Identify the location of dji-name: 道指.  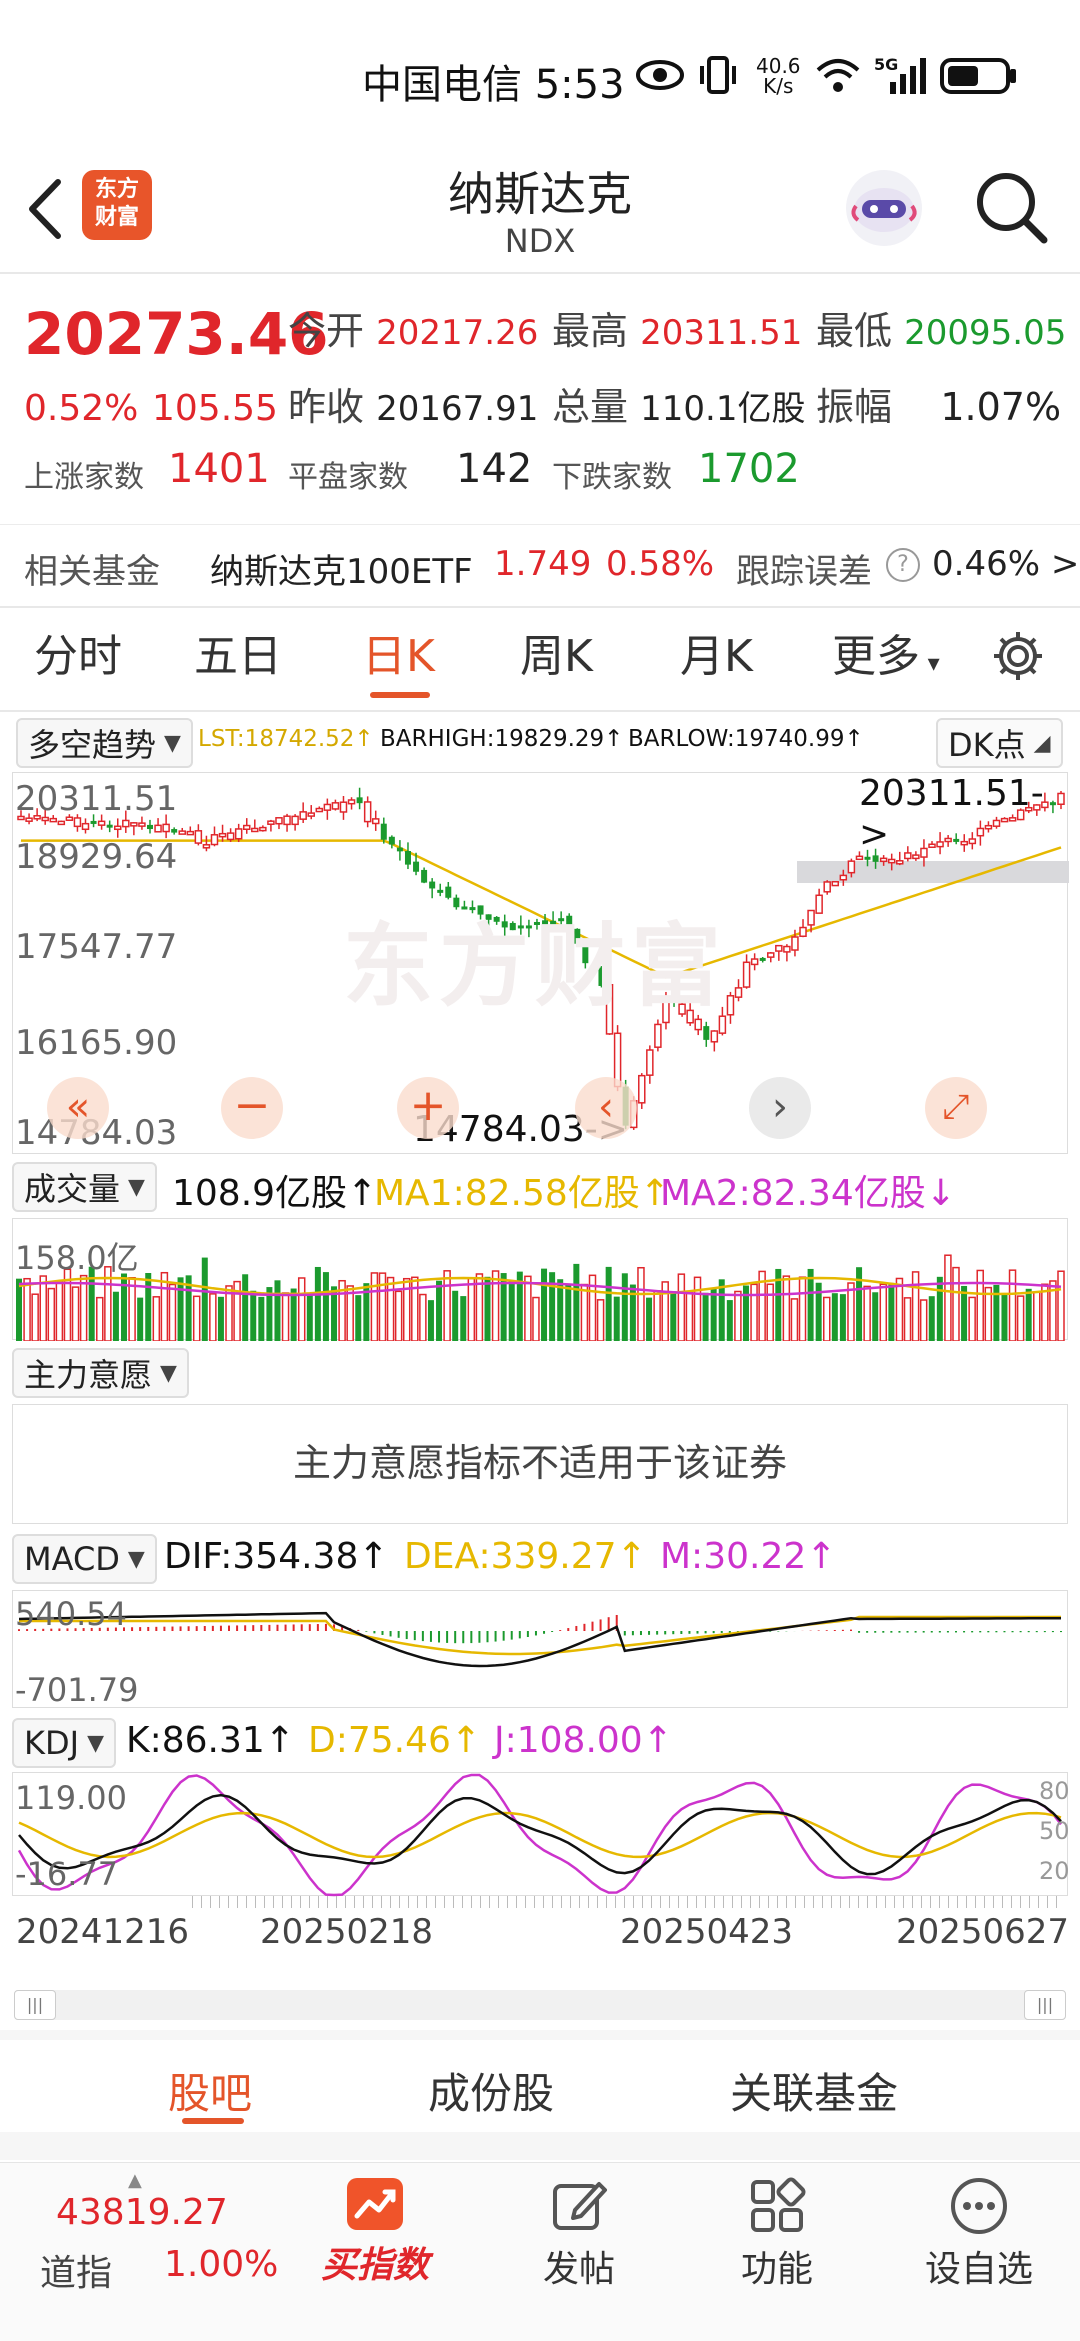
(76, 2273).